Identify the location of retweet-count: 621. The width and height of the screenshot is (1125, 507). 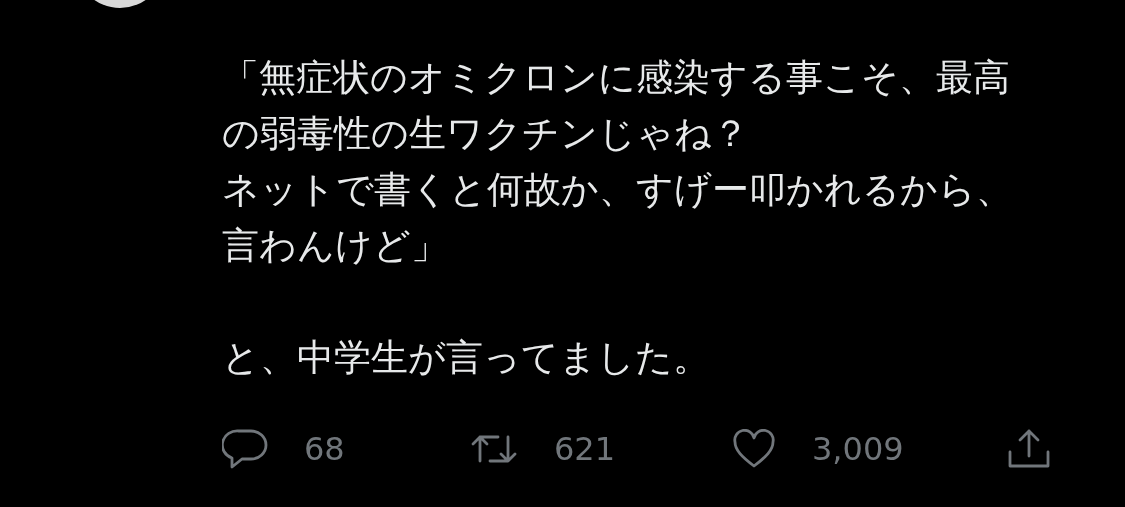
(585, 449).